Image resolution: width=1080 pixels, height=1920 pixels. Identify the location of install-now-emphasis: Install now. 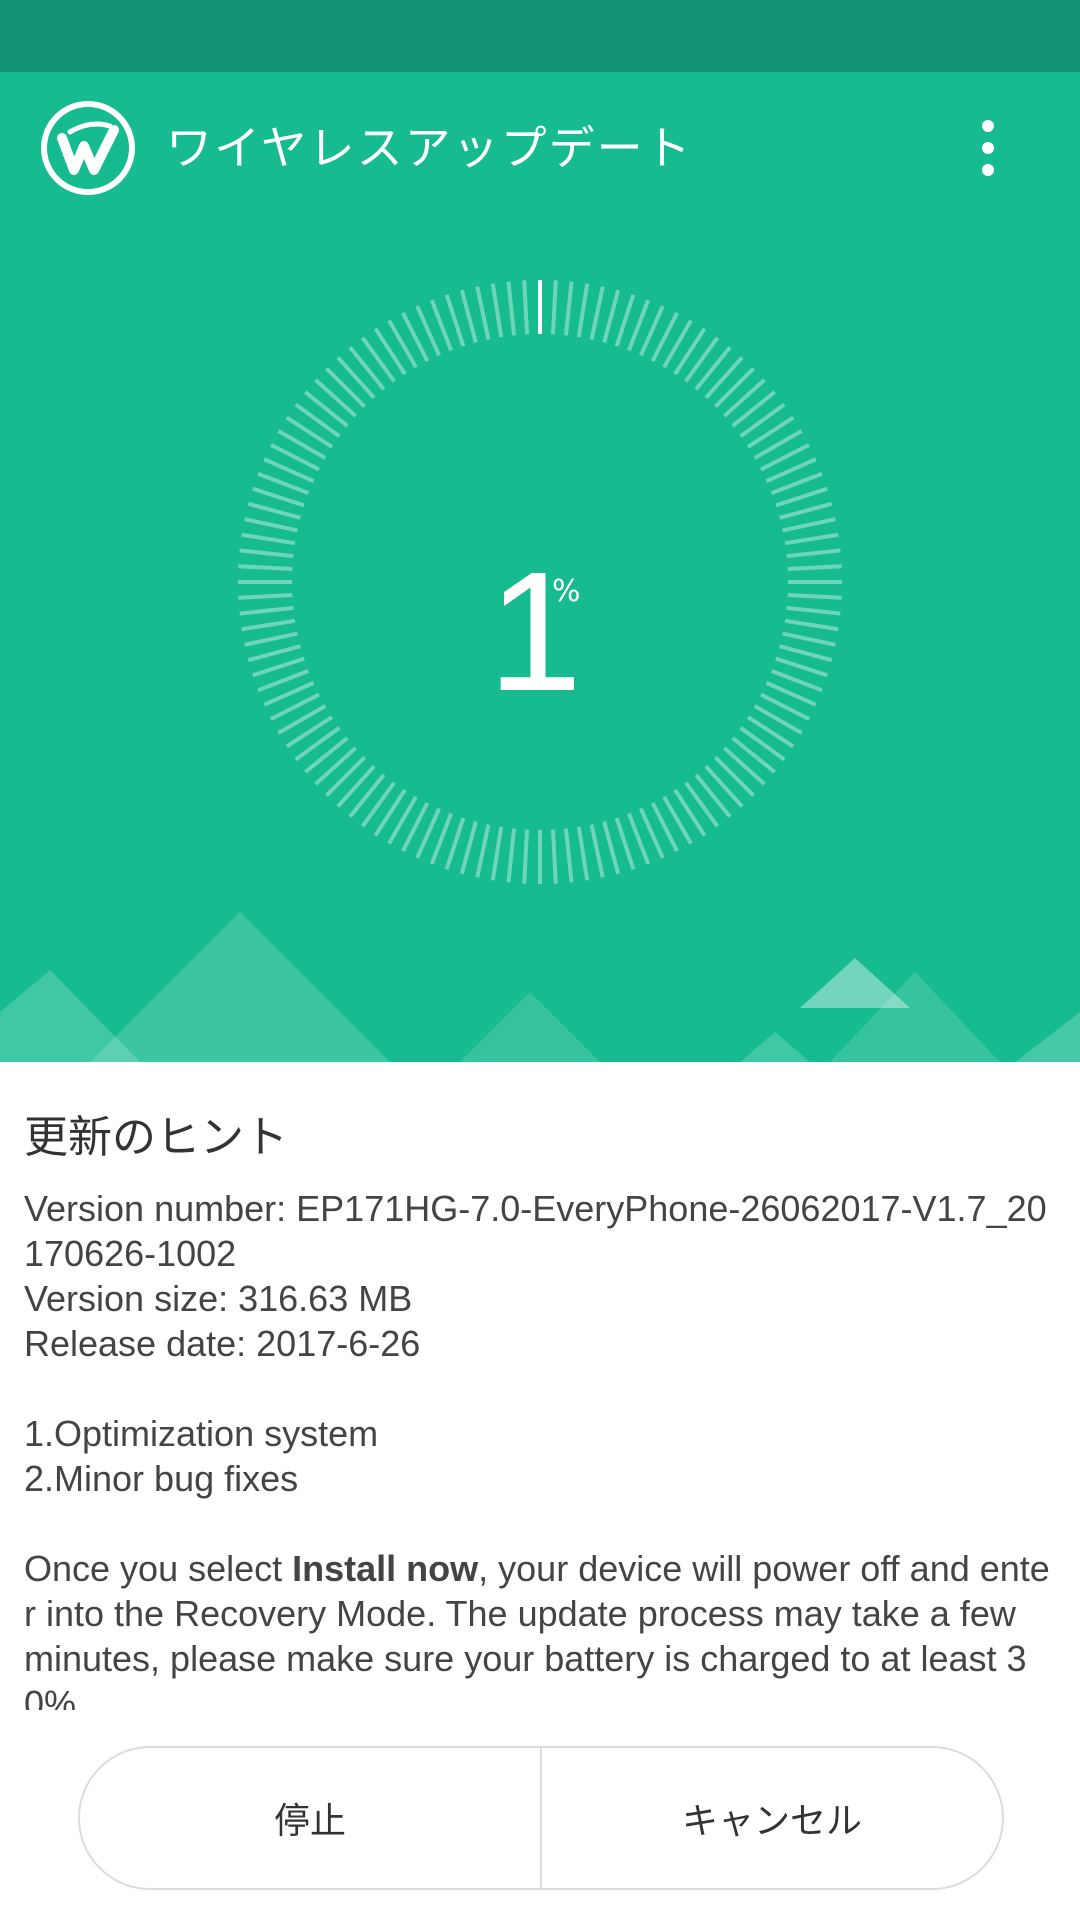
(385, 1568).